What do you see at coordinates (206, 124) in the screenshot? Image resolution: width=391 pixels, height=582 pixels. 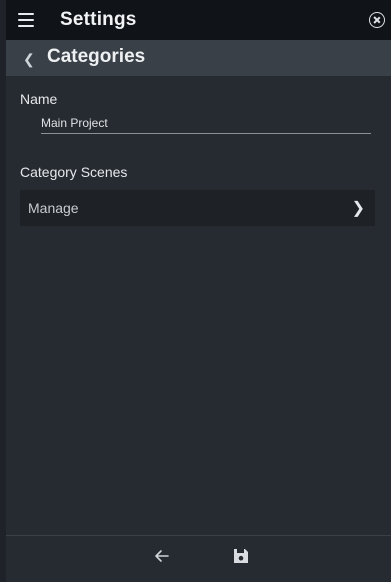 I see `name-input: Main Project` at bounding box center [206, 124].